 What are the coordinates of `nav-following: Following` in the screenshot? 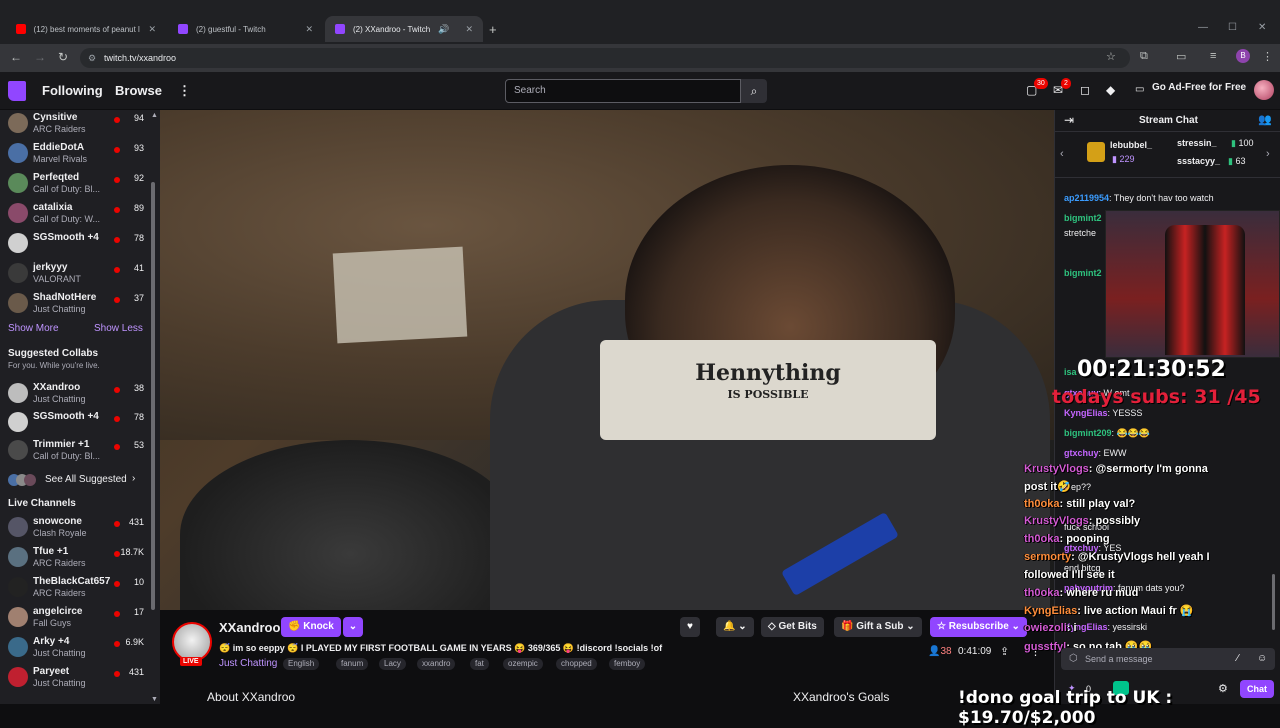 It's located at (72, 90).